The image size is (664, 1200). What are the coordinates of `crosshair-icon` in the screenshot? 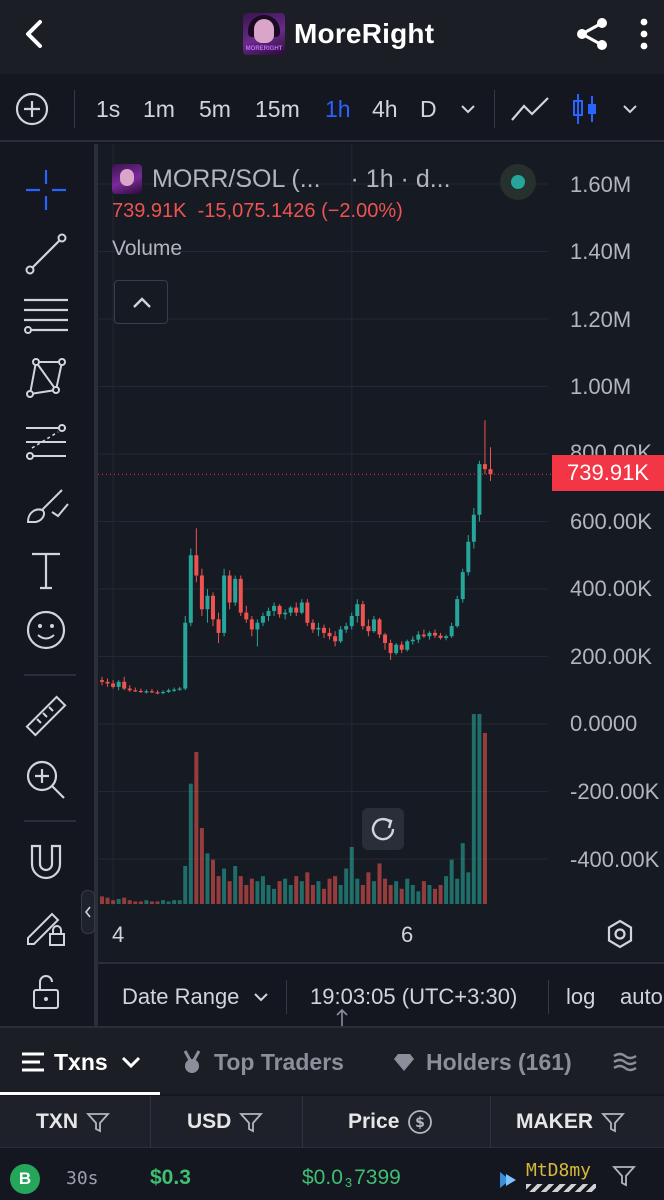 It's located at (46, 190).